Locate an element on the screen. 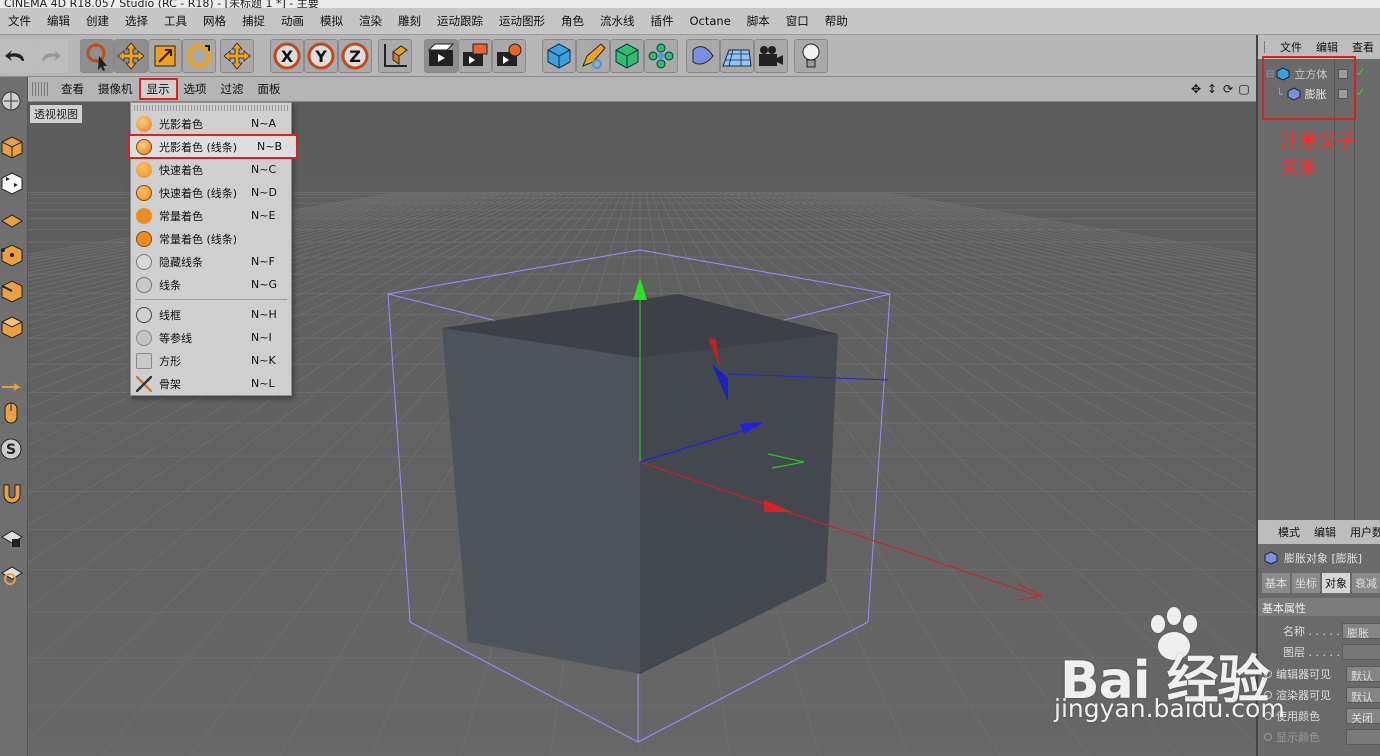  tab-falloff: 衰减 is located at coordinates (1366, 583).